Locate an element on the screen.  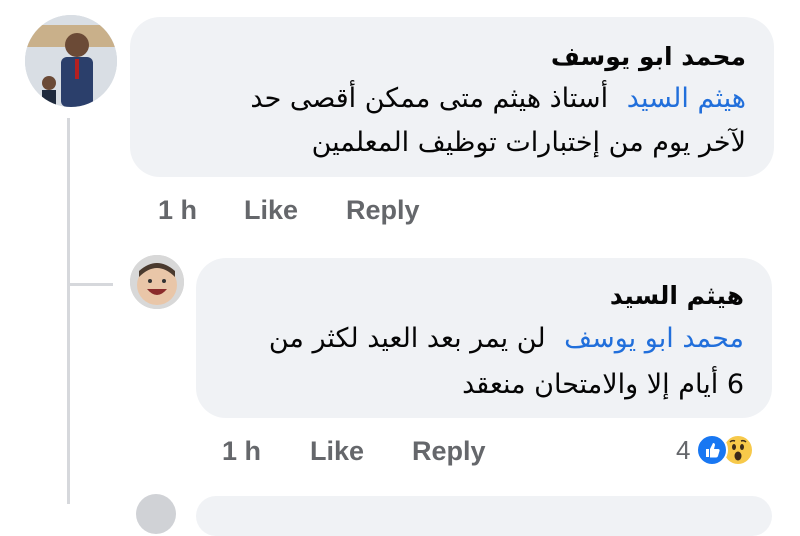
avatar-next-comment is located at coordinates (156, 514).